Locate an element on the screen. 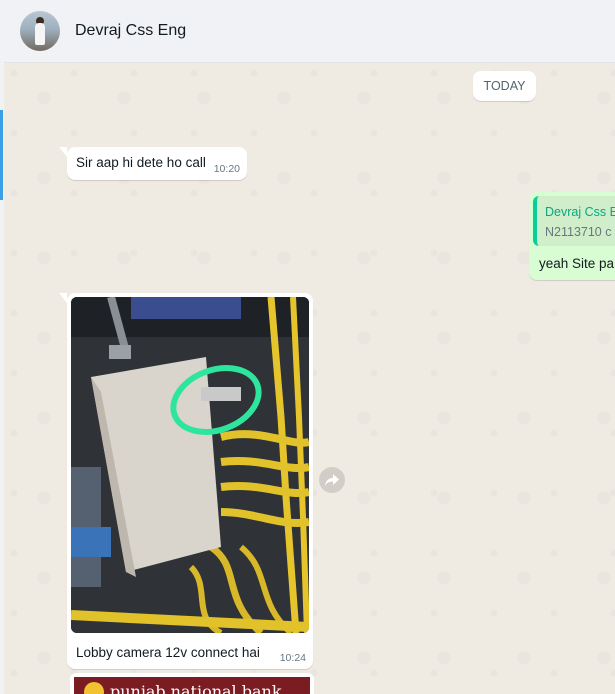 This screenshot has height=694, width=615. message-text: Sir aap hi dete ho call is located at coordinates (141, 162).